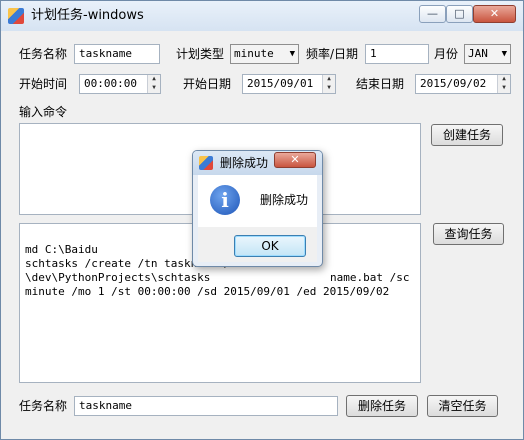 Image resolution: width=524 pixels, height=440 pixels. Describe the element at coordinates (257, 201) in the screenshot. I see `dialog-body: i 删除成功` at that location.